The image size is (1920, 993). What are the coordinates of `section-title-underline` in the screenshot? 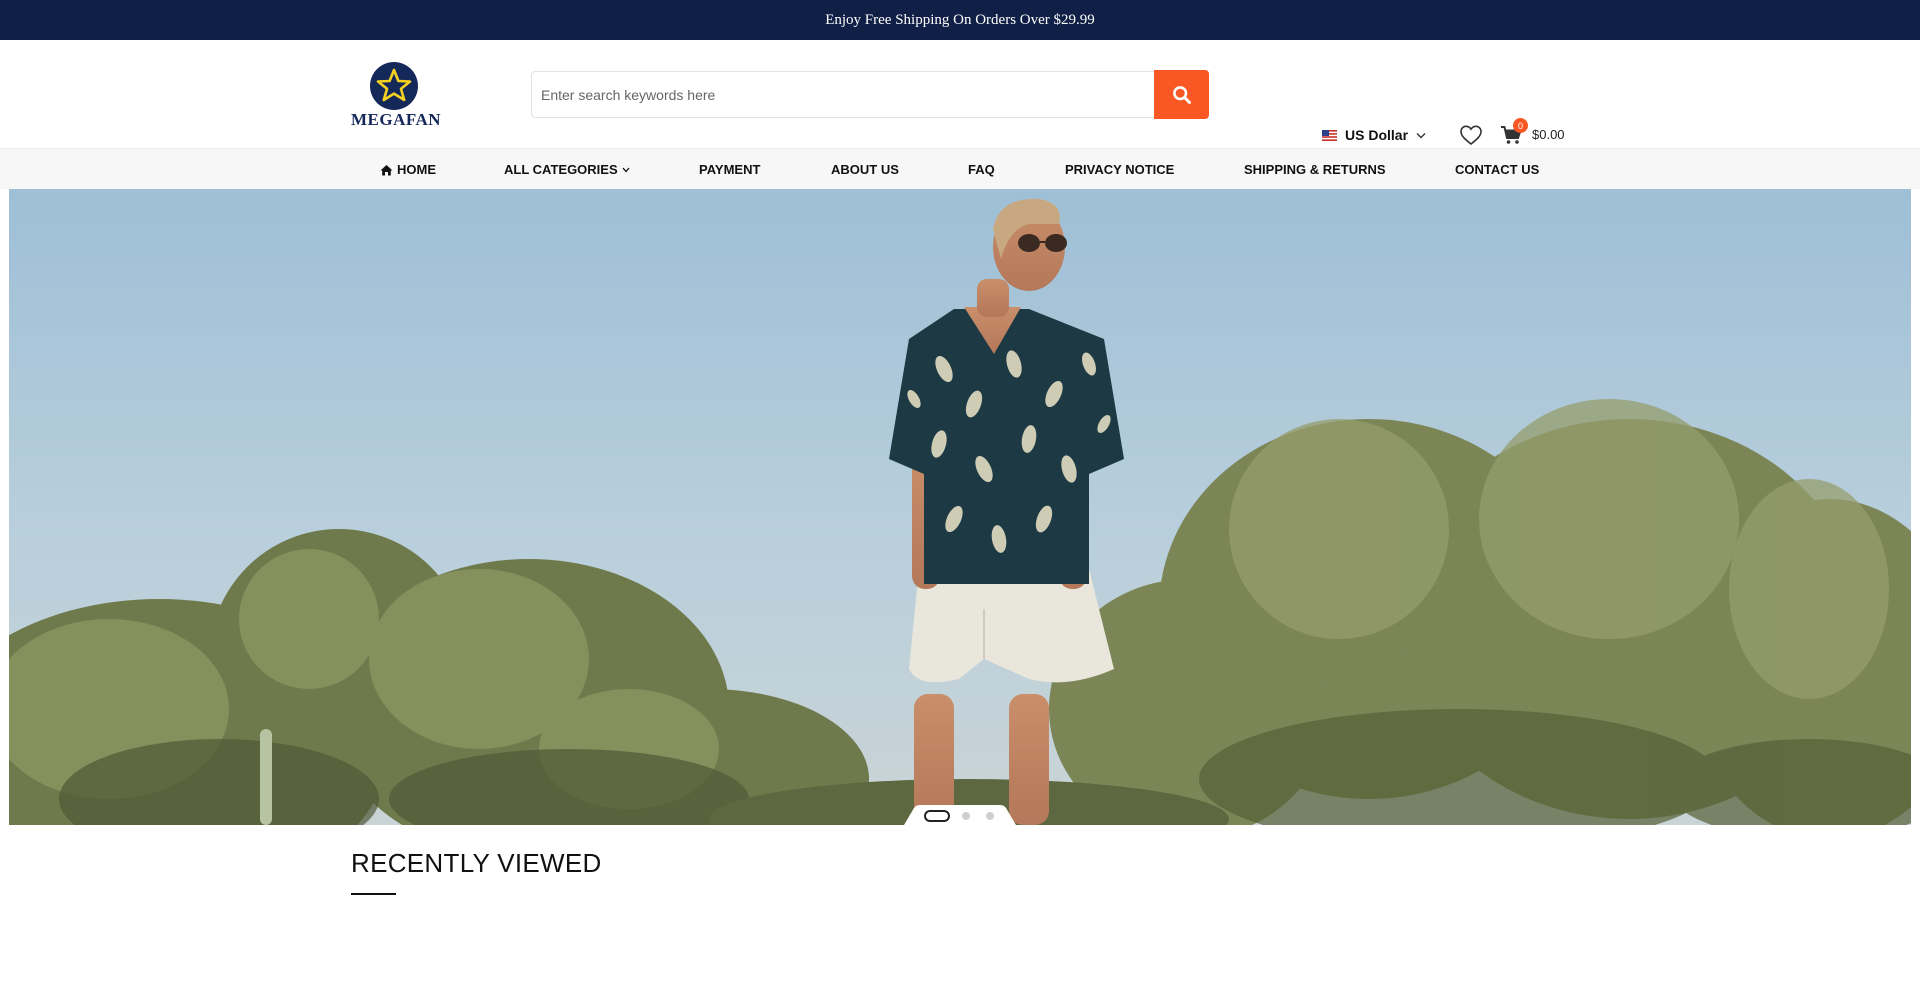 It's located at (373, 894).